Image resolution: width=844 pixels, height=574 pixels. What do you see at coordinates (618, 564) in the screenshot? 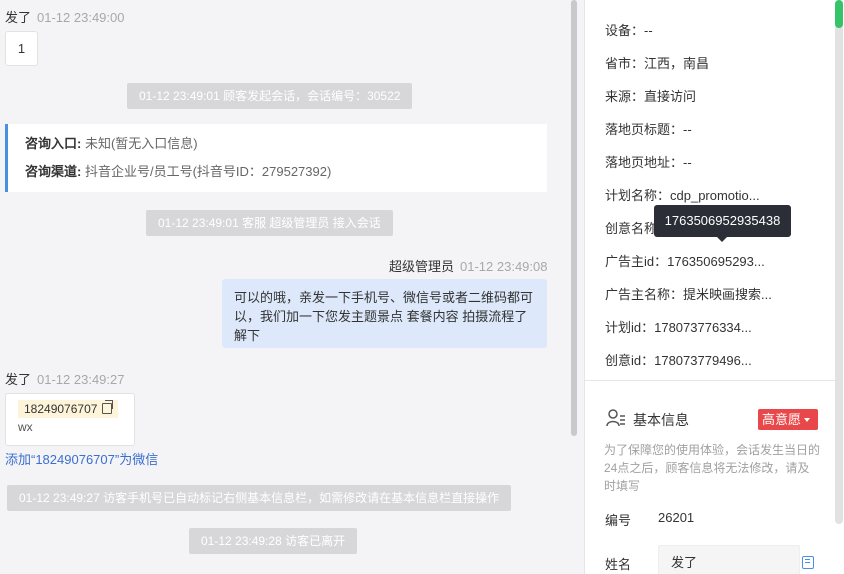
I see `name-label: 姓名` at bounding box center [618, 564].